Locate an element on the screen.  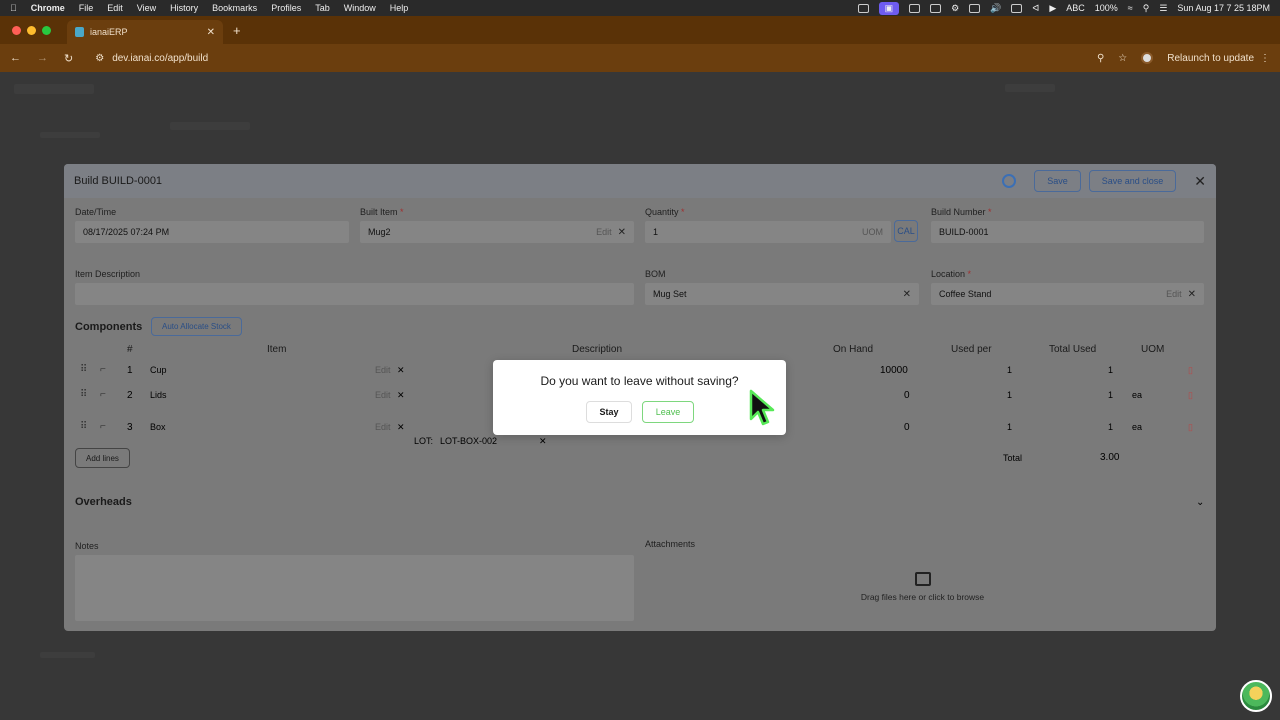
row-item: Cup is located at coordinates (158, 370).